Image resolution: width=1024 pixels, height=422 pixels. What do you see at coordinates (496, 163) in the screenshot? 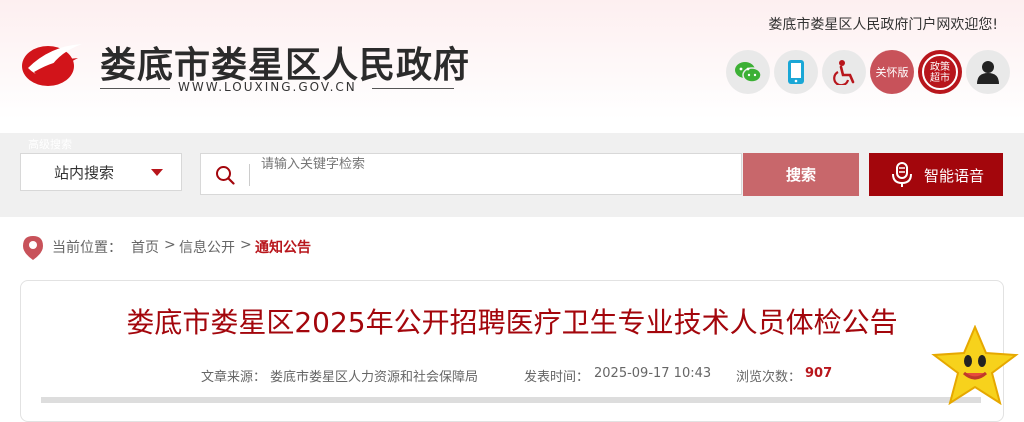
I see `search-input` at bounding box center [496, 163].